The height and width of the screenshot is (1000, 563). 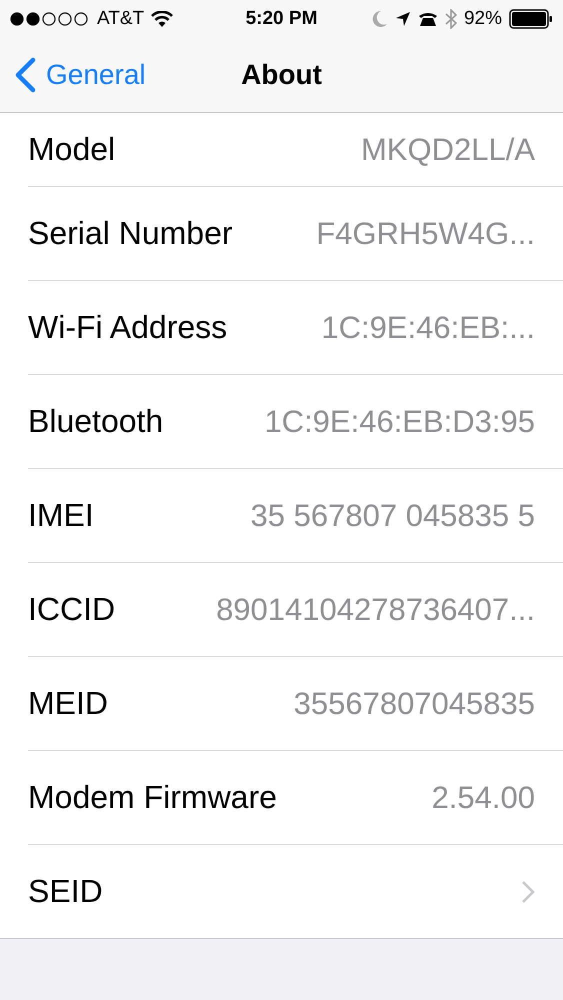 I want to click on row-label: Wi-Fi Address, so click(x=128, y=327).